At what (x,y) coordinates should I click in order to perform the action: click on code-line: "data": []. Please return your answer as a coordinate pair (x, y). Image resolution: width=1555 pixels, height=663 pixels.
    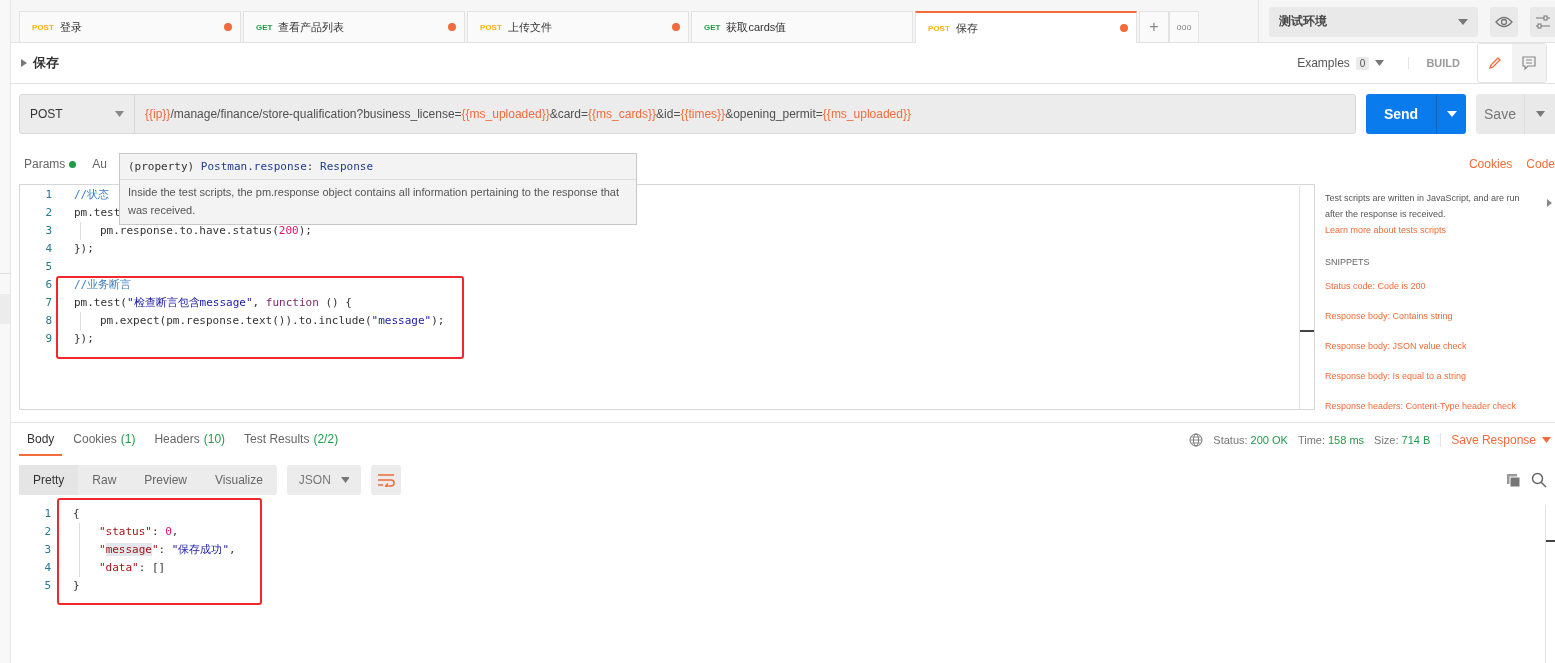
    Looking at the image, I should click on (132, 567).